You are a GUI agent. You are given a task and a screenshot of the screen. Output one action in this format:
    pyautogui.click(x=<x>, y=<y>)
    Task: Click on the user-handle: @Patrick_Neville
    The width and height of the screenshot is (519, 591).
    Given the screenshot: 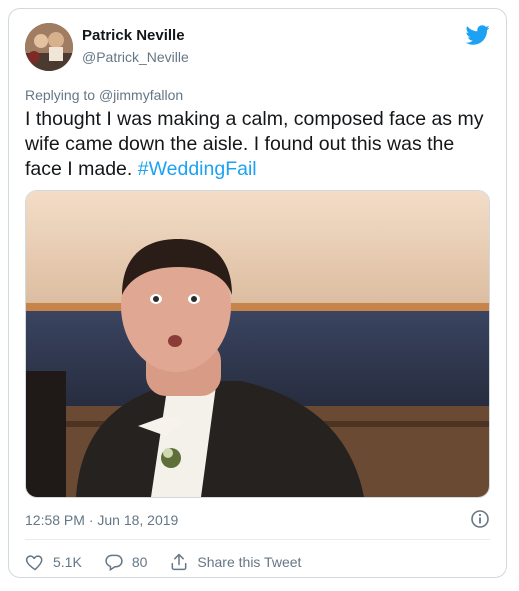 What is the action you would take?
    pyautogui.click(x=135, y=57)
    